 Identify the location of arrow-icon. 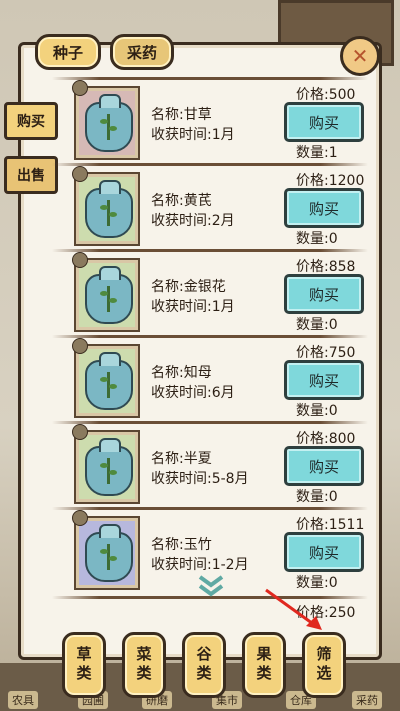
(293, 609).